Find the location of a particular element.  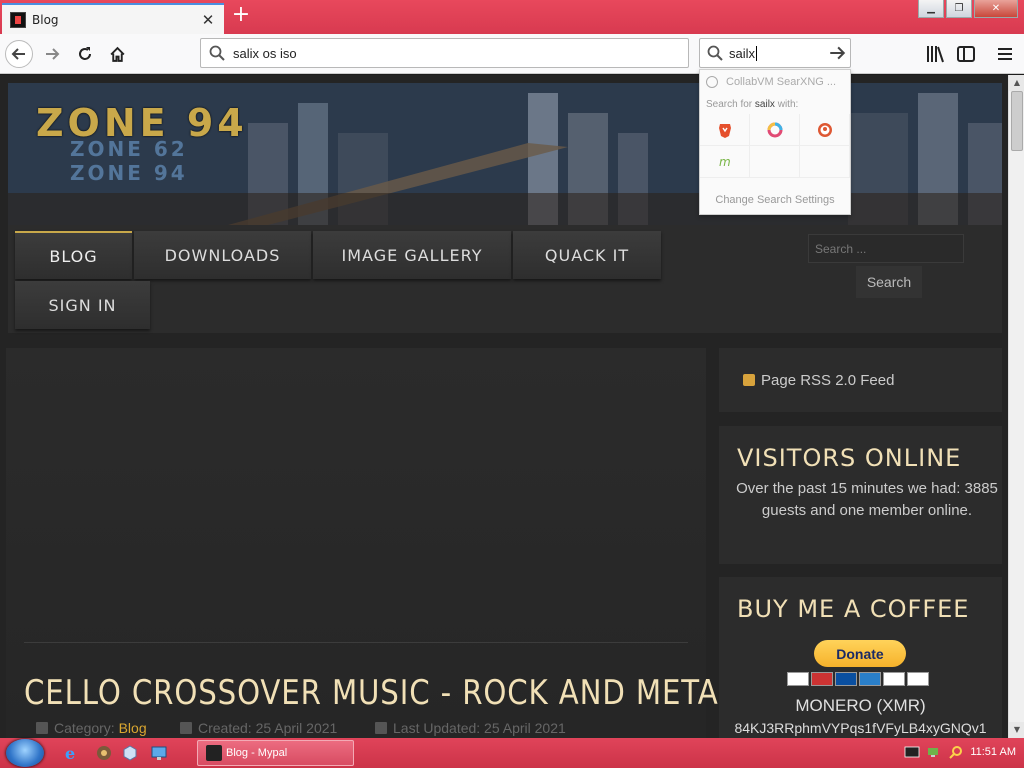

category-label: Category: is located at coordinates (84, 728).